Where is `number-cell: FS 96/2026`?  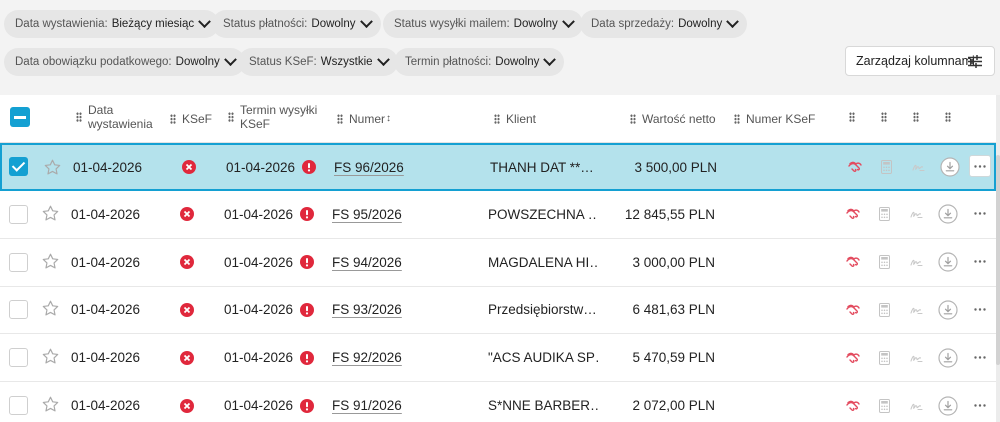
number-cell: FS 96/2026 is located at coordinates (369, 167).